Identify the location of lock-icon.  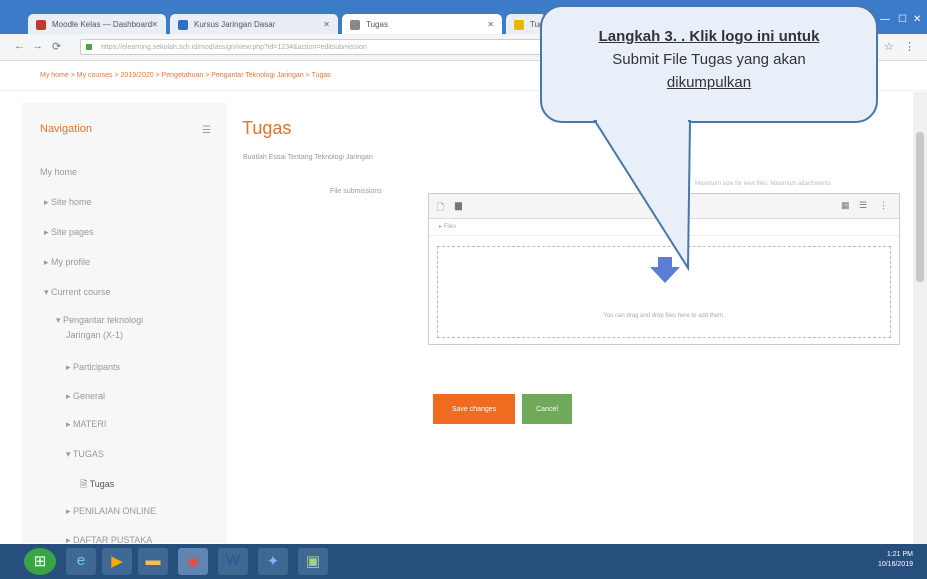
(89, 47).